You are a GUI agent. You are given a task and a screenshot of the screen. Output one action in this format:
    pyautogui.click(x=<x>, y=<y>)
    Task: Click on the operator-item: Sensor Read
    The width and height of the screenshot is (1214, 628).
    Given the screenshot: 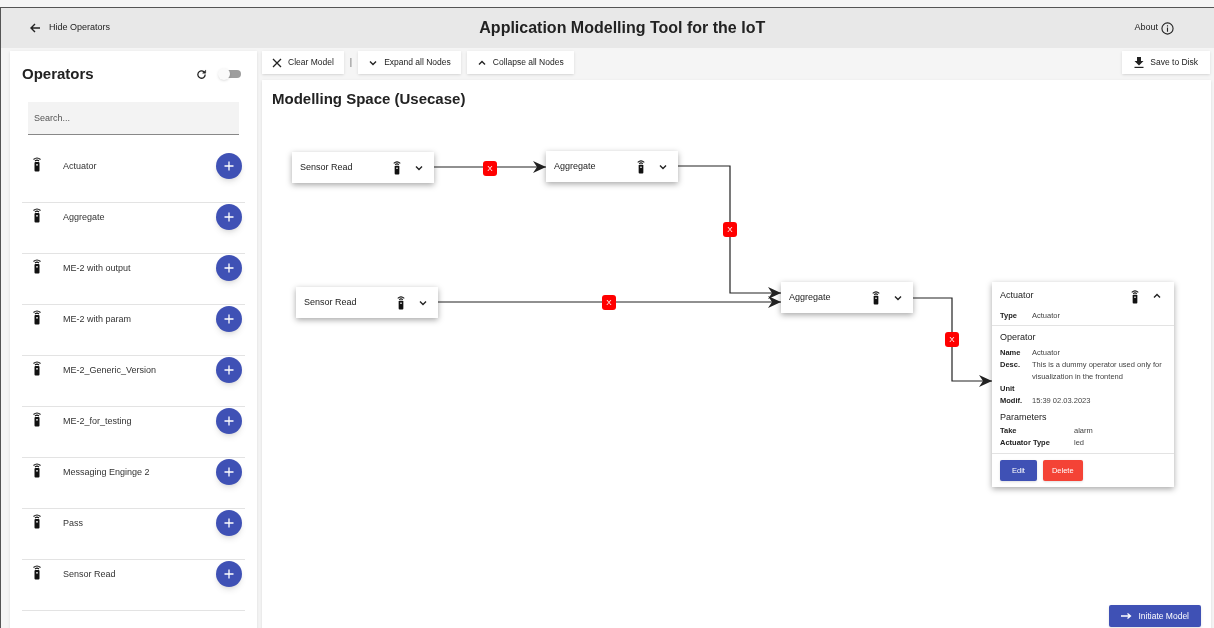 What is the action you would take?
    pyautogui.click(x=133, y=585)
    